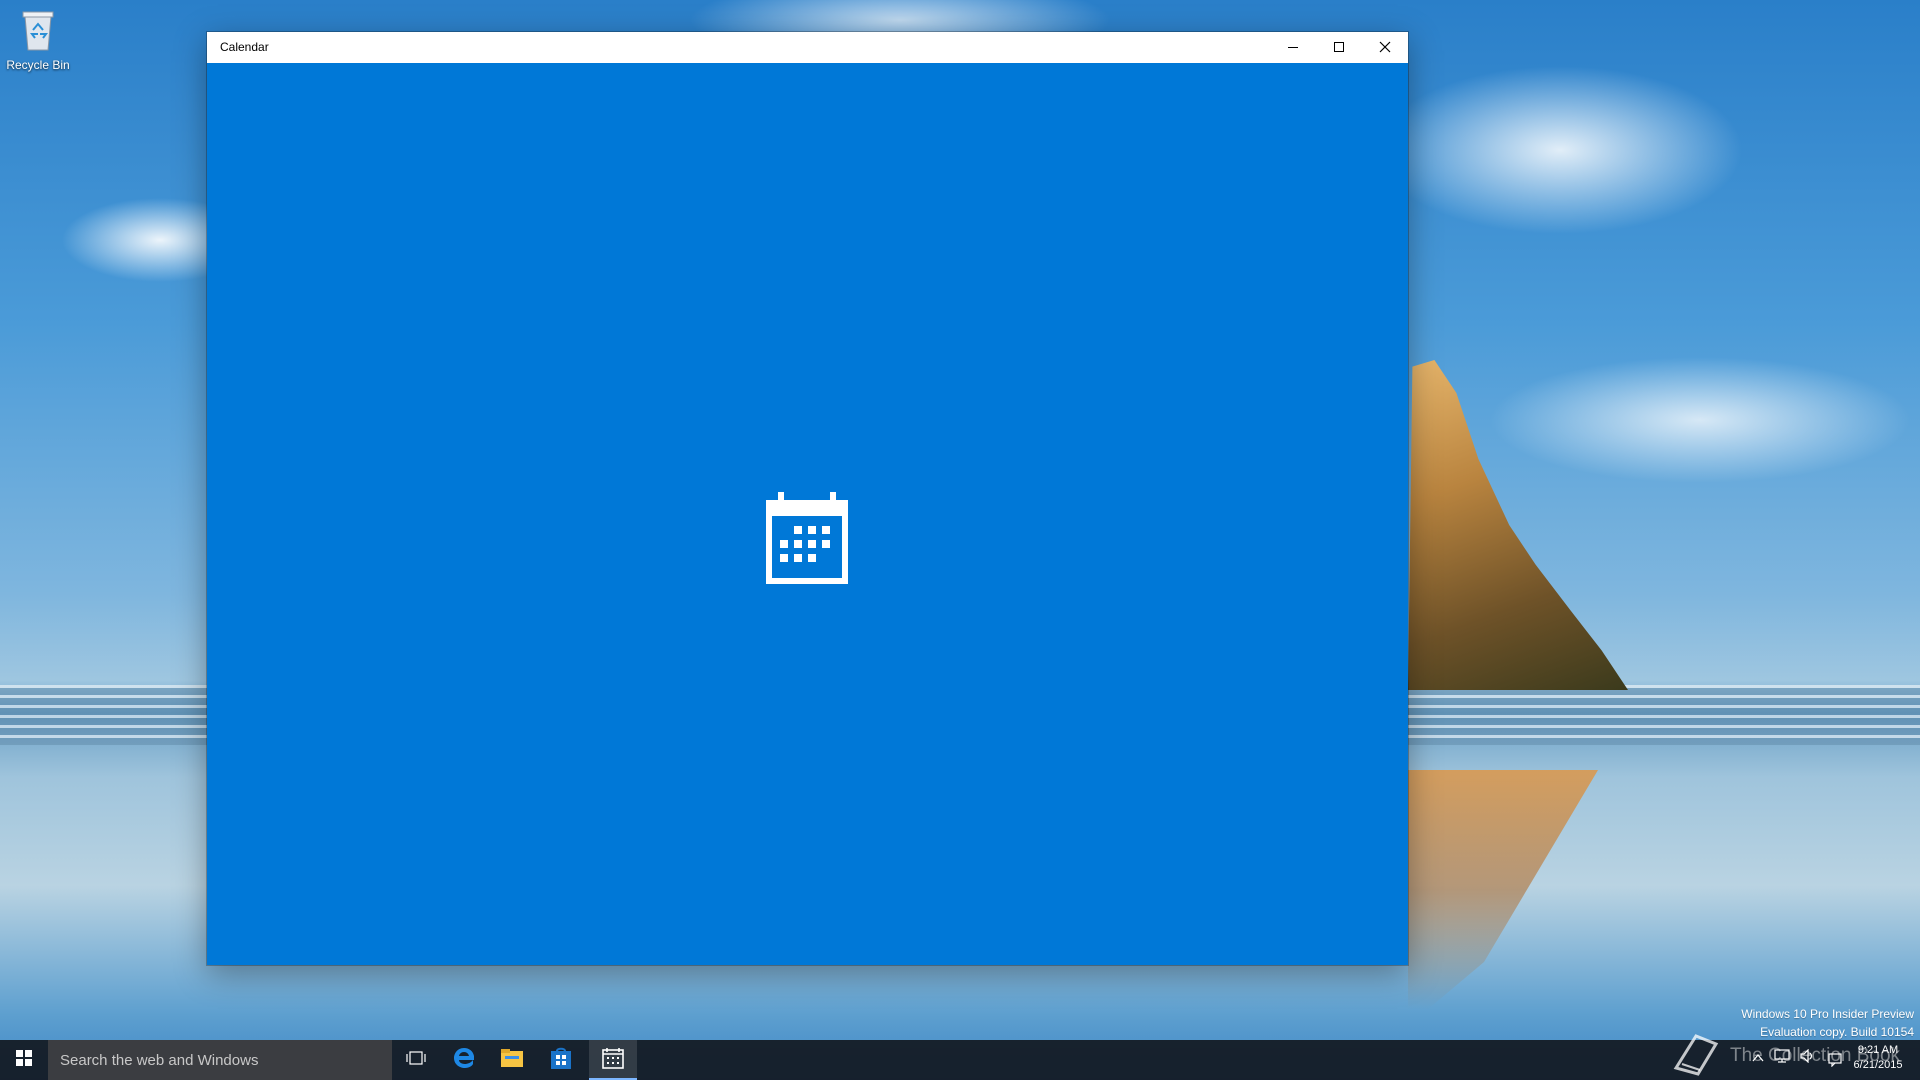 Image resolution: width=1920 pixels, height=1080 pixels. I want to click on edge-button, so click(464, 1060).